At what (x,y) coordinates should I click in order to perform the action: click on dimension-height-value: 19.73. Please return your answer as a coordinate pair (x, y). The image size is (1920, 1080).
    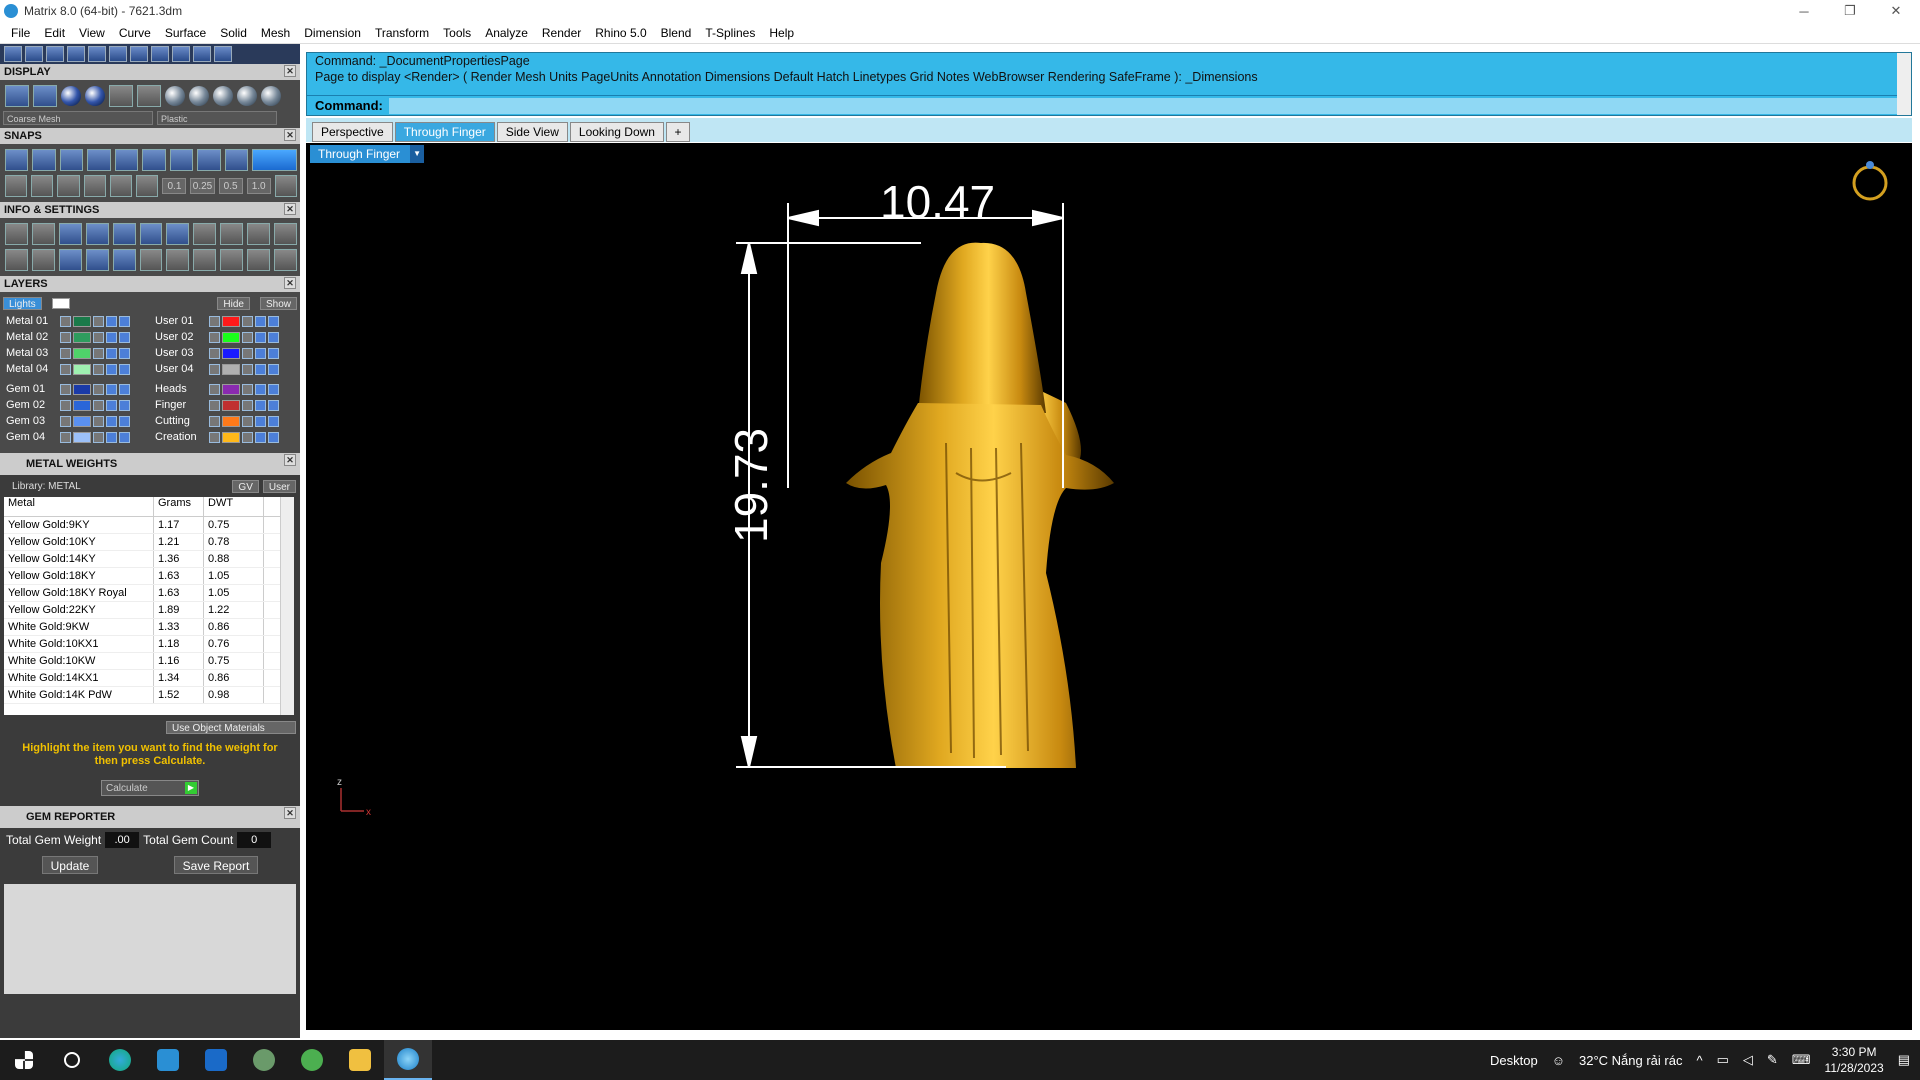
    Looking at the image, I should click on (751, 485).